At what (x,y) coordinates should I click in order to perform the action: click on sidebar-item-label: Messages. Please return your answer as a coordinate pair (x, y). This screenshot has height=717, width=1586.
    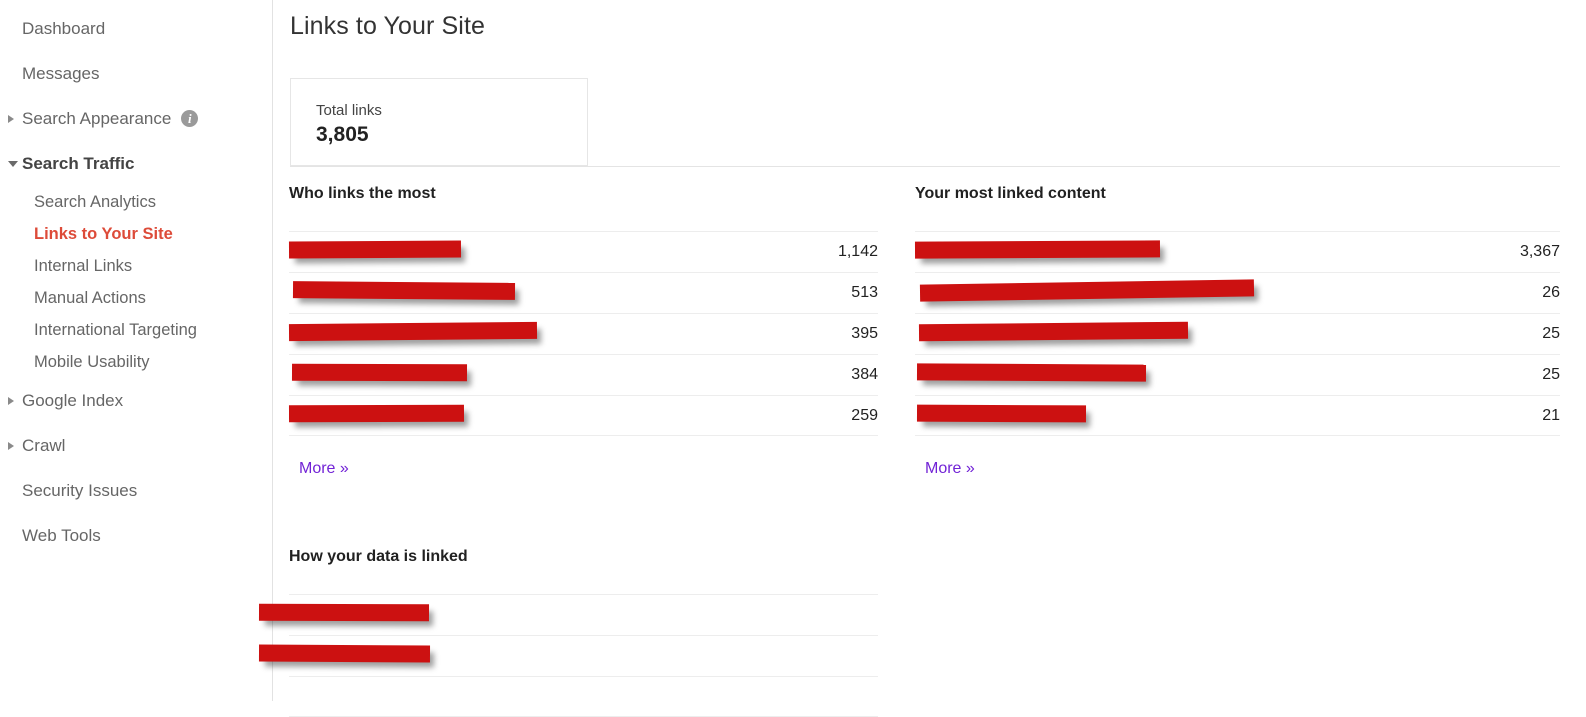
    Looking at the image, I should click on (61, 73).